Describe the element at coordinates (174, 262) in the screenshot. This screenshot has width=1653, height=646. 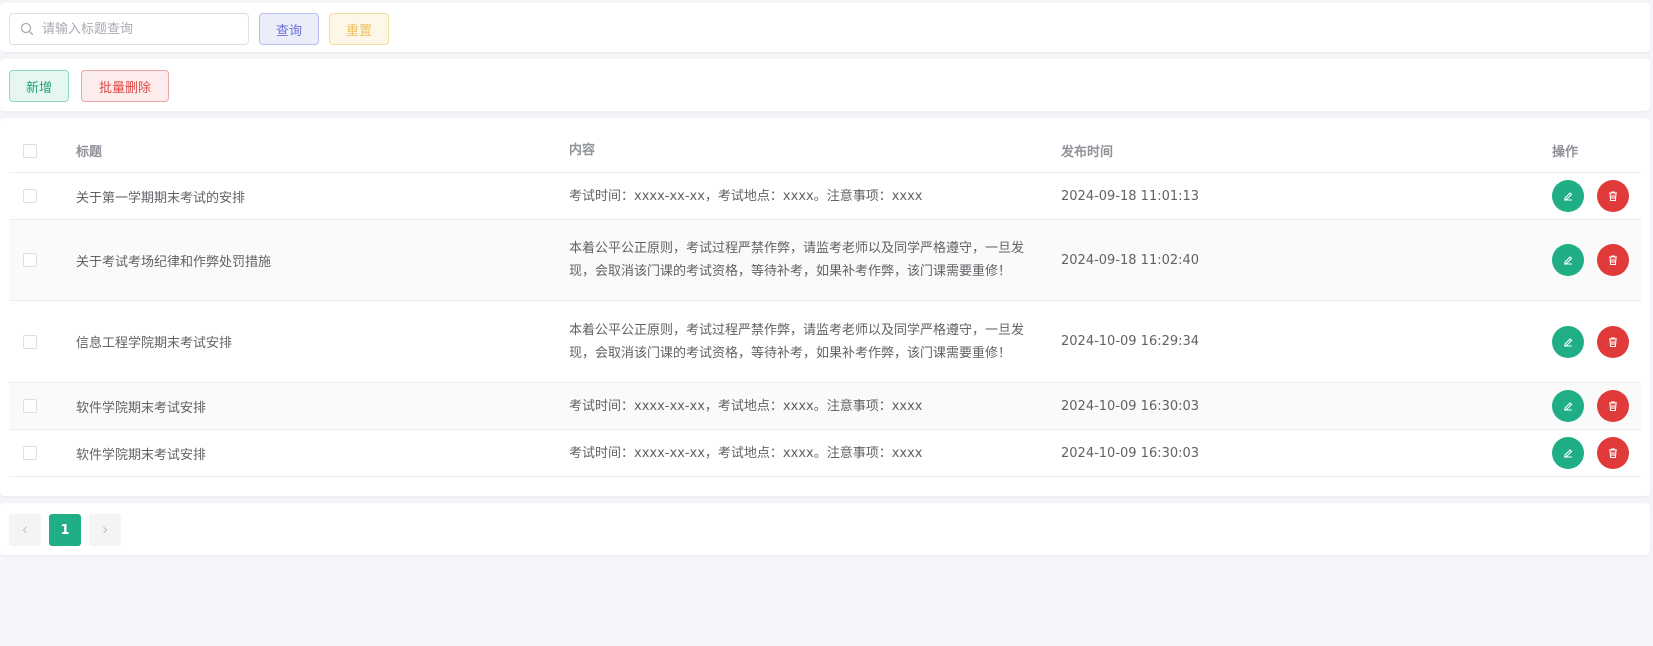
I see `row-title: 关于考试考场纪律和作弊处罚措施` at that location.